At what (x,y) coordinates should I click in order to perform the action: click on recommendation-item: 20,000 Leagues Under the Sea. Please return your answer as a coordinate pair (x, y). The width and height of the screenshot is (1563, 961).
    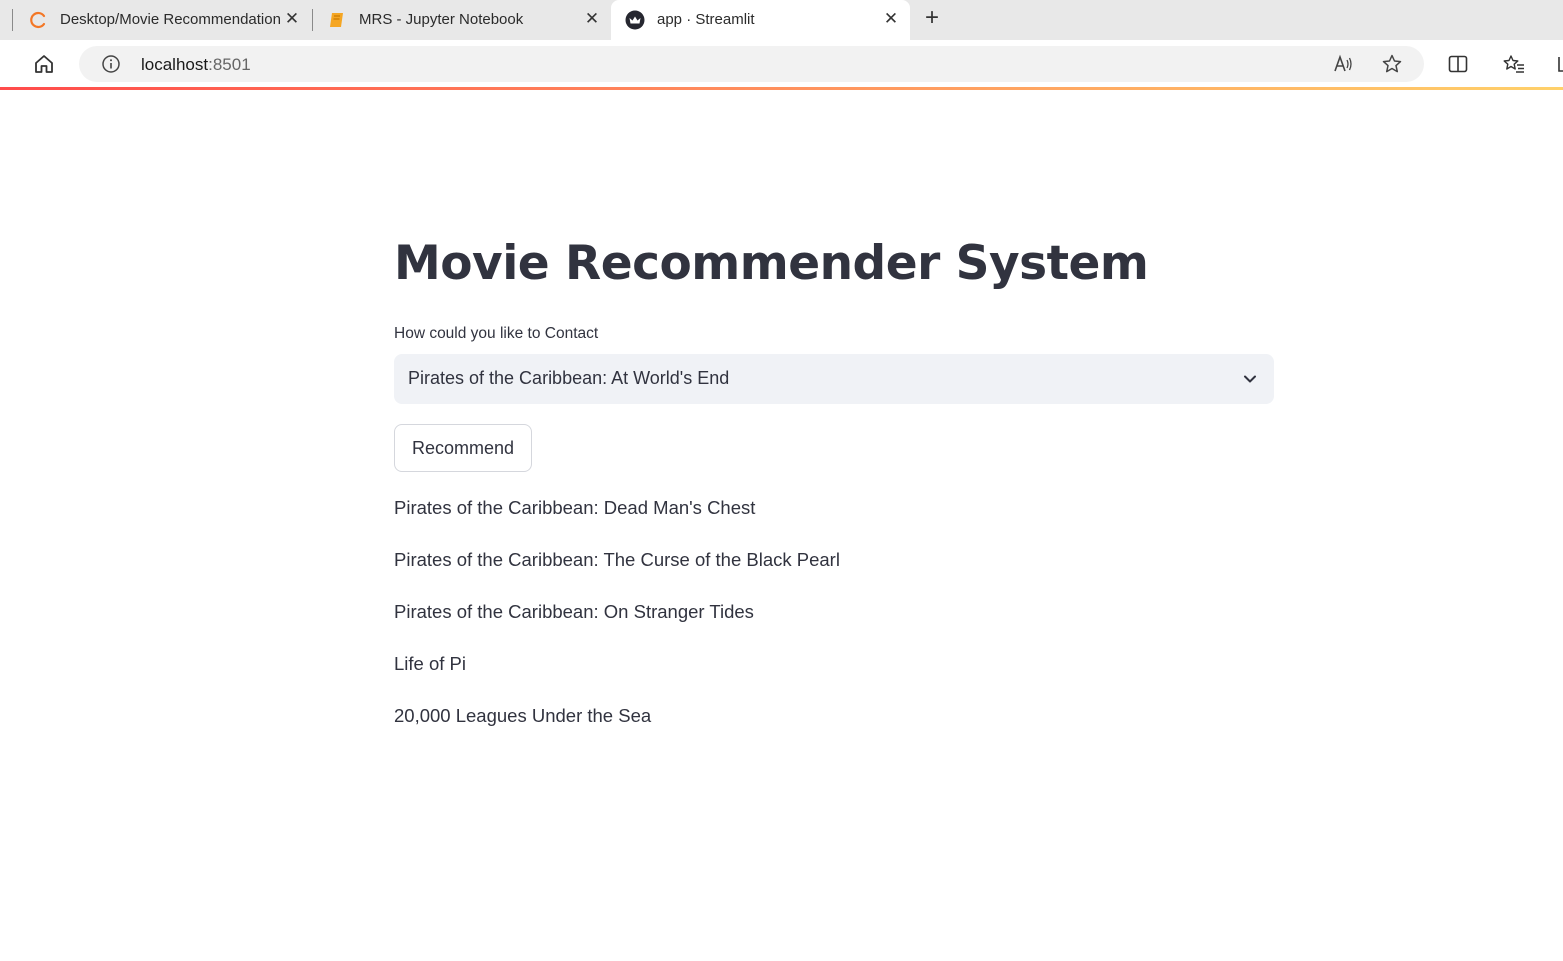
    Looking at the image, I should click on (523, 715).